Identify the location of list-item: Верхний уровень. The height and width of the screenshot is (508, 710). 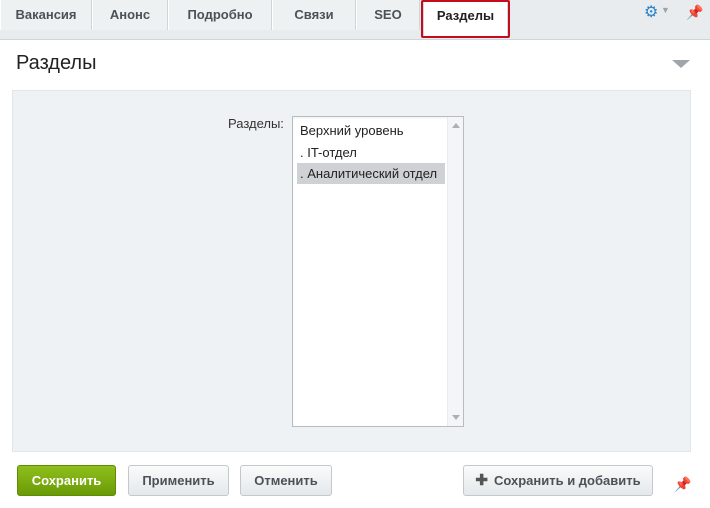
(371, 130).